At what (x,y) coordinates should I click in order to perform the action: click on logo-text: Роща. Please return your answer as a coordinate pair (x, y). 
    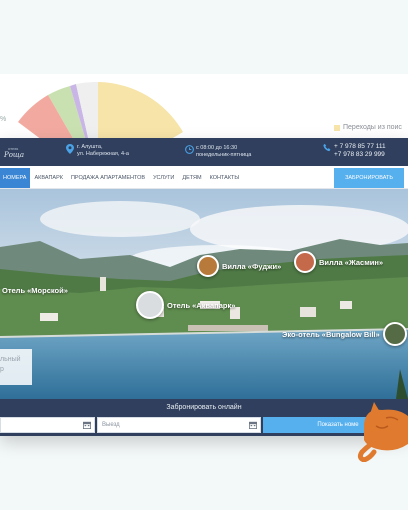
    Looking at the image, I should click on (14, 155).